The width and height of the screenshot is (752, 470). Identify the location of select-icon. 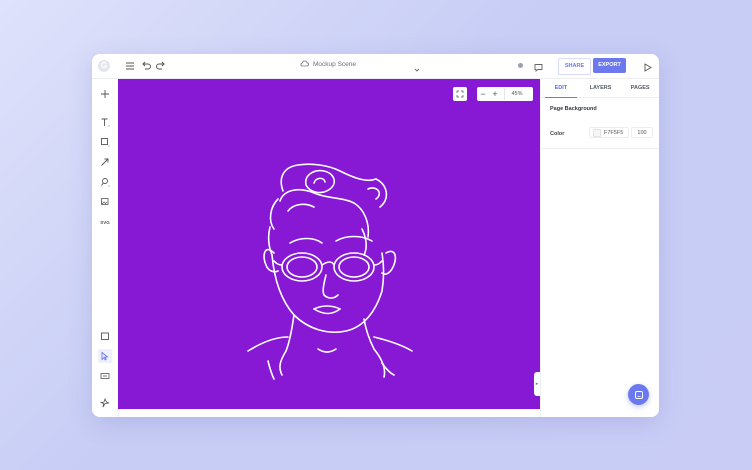
(105, 356).